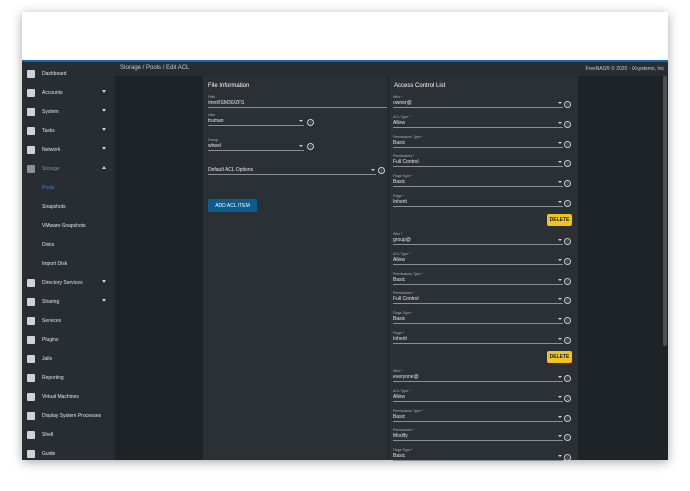 The image size is (690, 491). Describe the element at coordinates (31, 396) in the screenshot. I see `virtual-machines-icon` at that location.